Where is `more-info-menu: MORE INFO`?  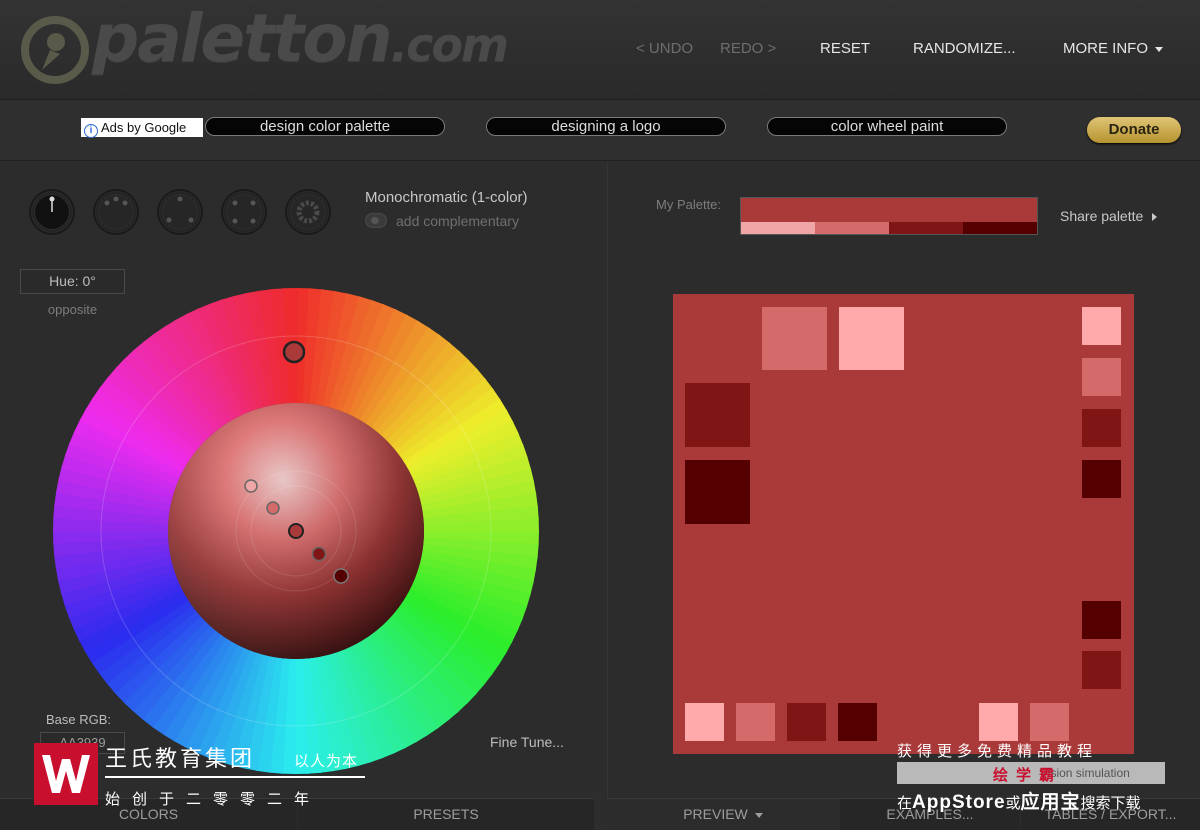 more-info-menu: MORE INFO is located at coordinates (1113, 48).